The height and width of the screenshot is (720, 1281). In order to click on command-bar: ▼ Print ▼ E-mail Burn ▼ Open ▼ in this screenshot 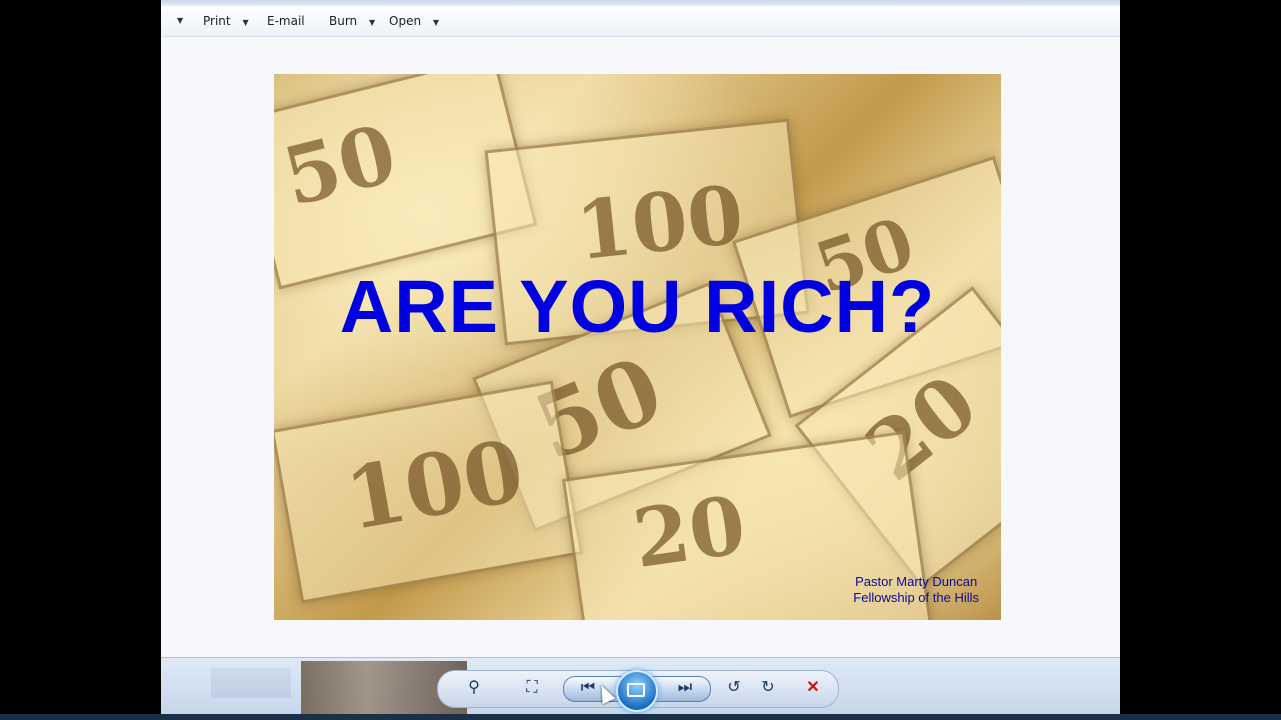, I will do `click(640, 21)`.